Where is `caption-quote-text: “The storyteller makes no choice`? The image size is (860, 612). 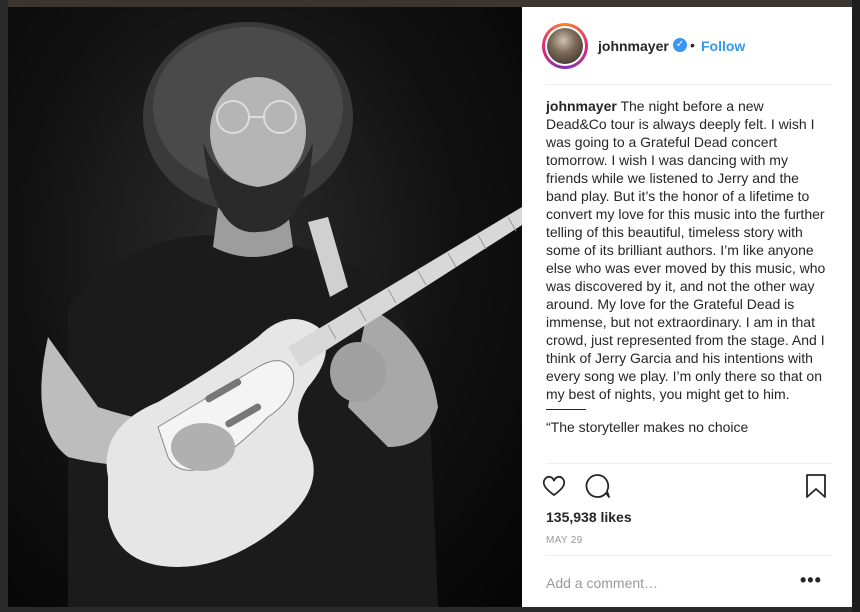 caption-quote-text: “The storyteller makes no choice is located at coordinates (647, 427).